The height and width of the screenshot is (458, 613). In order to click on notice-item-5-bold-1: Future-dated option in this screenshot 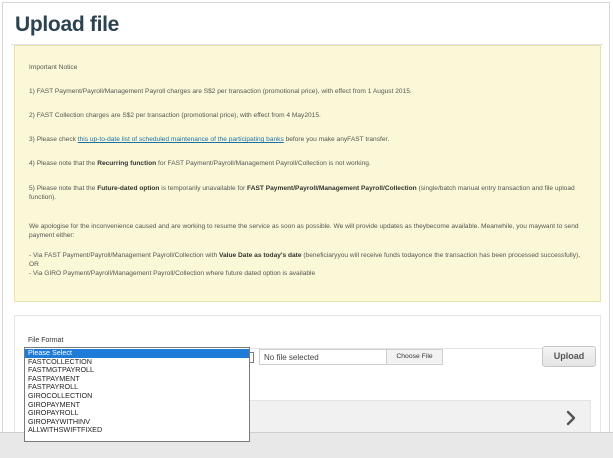, I will do `click(128, 188)`.